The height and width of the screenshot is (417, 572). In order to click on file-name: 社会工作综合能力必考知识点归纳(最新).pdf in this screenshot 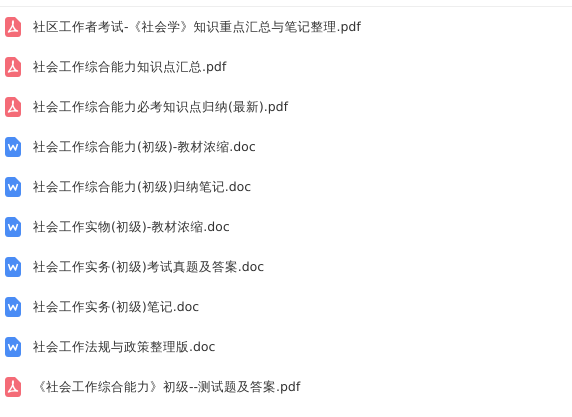, I will do `click(160, 107)`.